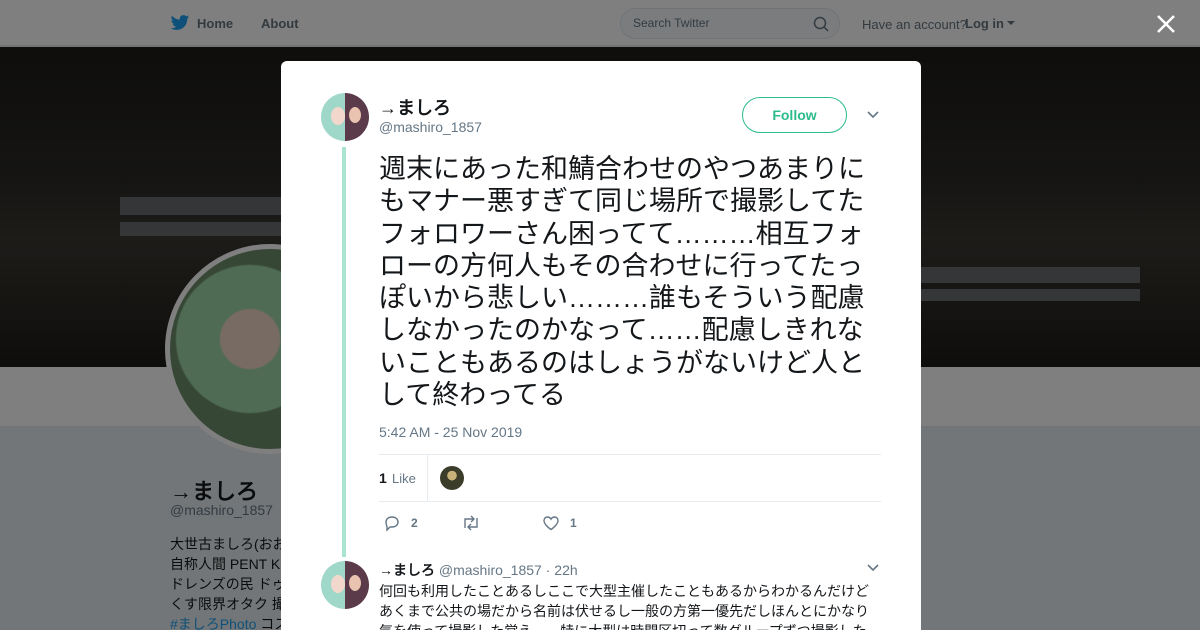  I want to click on stats-divider, so click(427, 478).